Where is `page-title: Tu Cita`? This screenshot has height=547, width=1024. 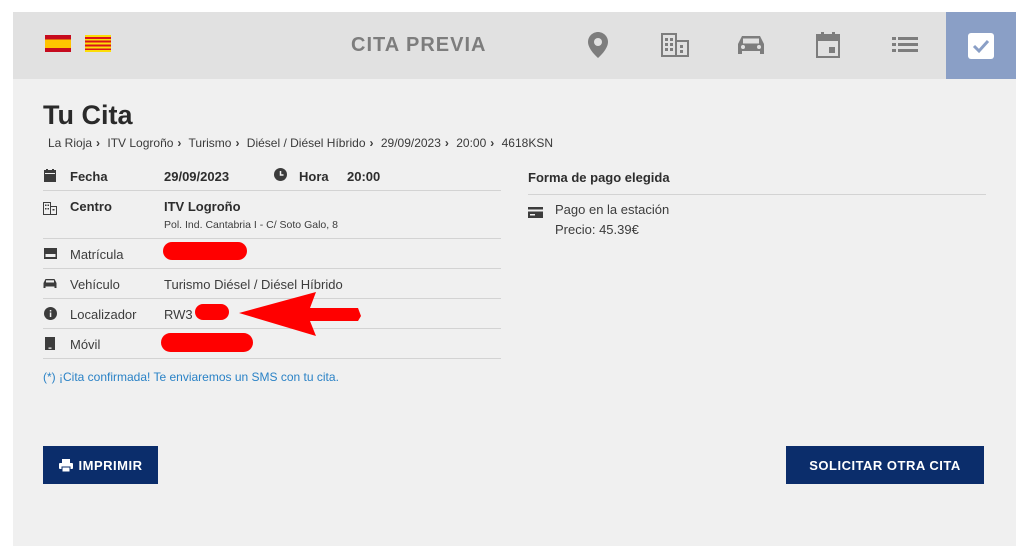
page-title: Tu Cita is located at coordinates (88, 115).